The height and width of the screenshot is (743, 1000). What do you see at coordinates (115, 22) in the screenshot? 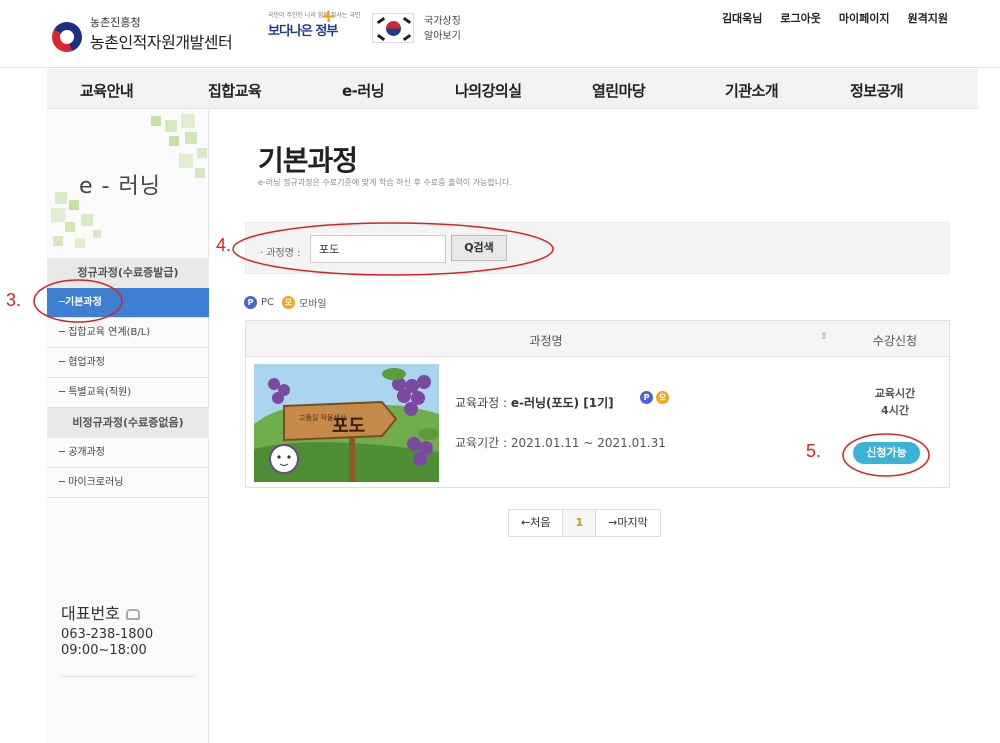
I see `org-small-label: 농촌진흥청` at bounding box center [115, 22].